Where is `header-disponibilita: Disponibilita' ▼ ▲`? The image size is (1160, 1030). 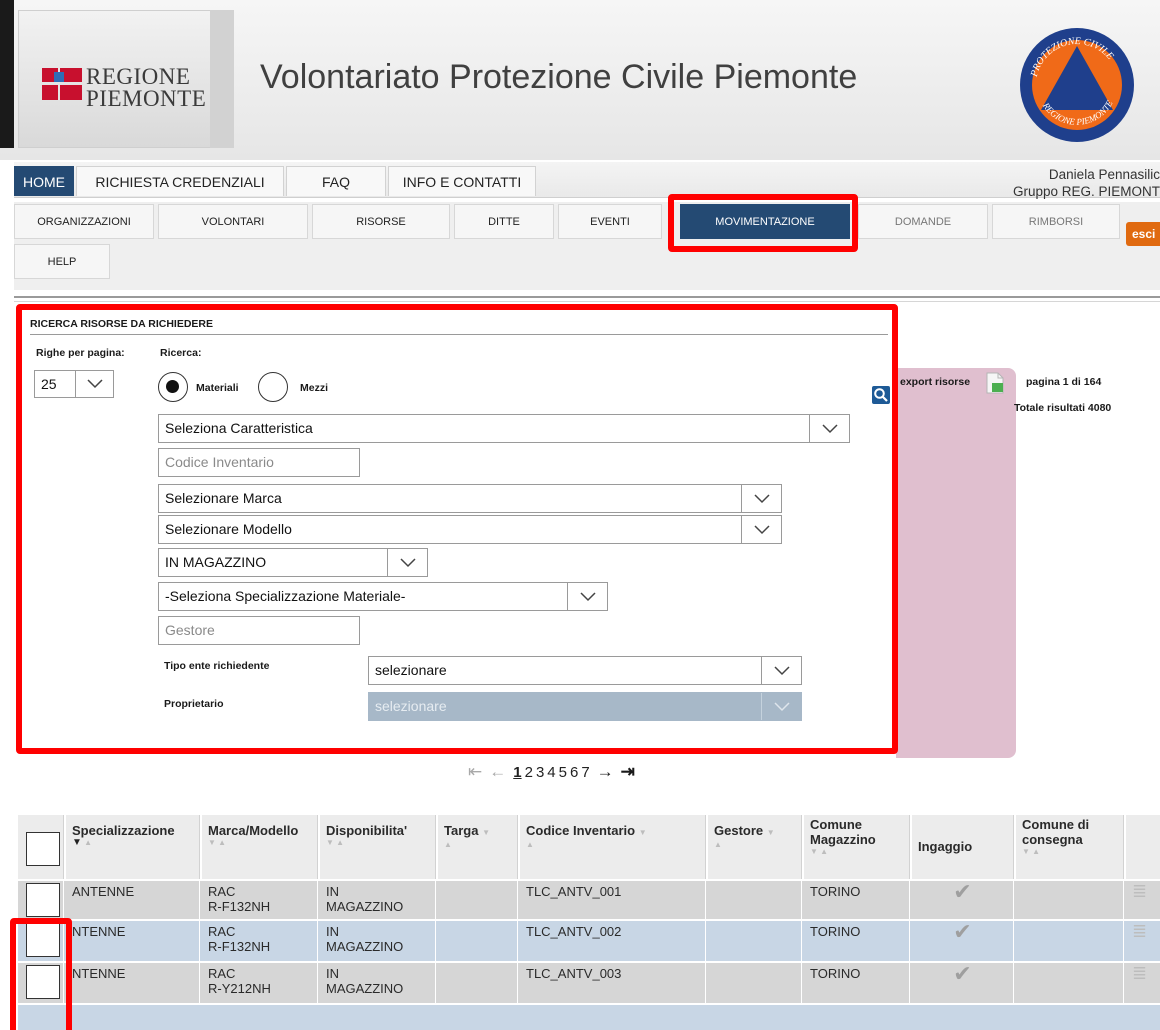 header-disponibilita: Disponibilita' ▼ ▲ is located at coordinates (378, 847).